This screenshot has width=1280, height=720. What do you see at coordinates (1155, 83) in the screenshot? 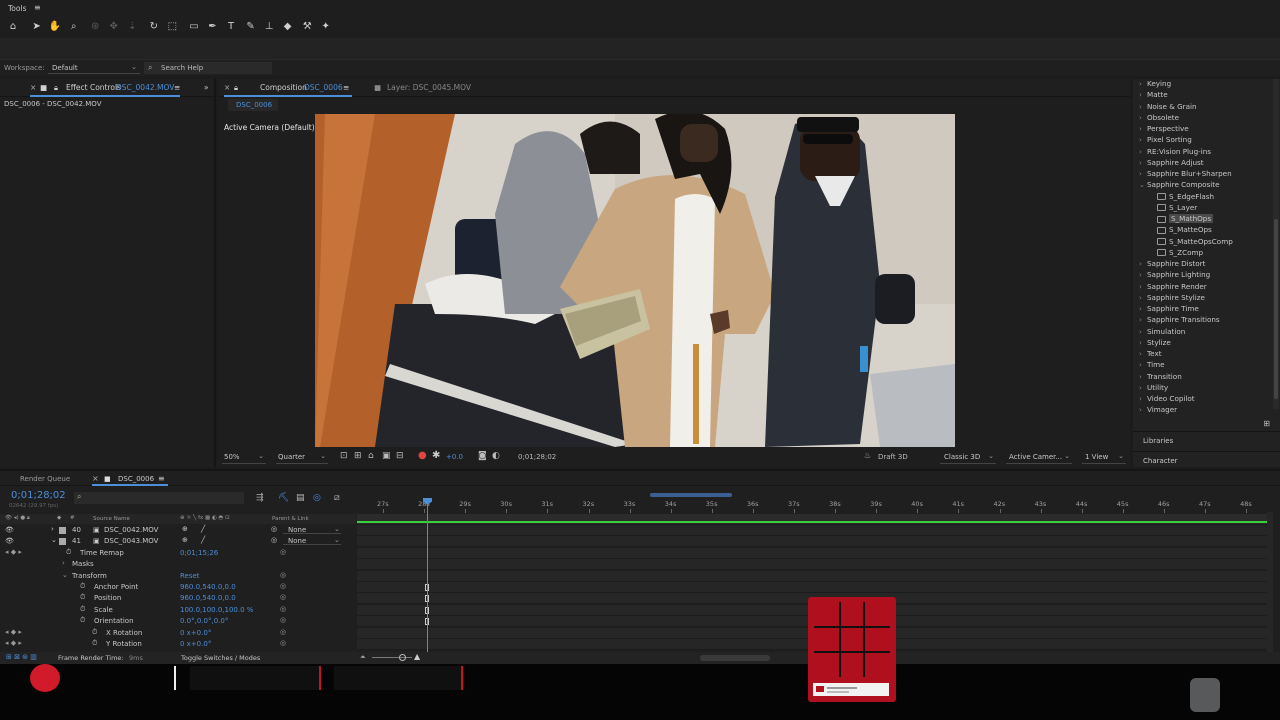
I see `effect-category: › Keying` at bounding box center [1155, 83].